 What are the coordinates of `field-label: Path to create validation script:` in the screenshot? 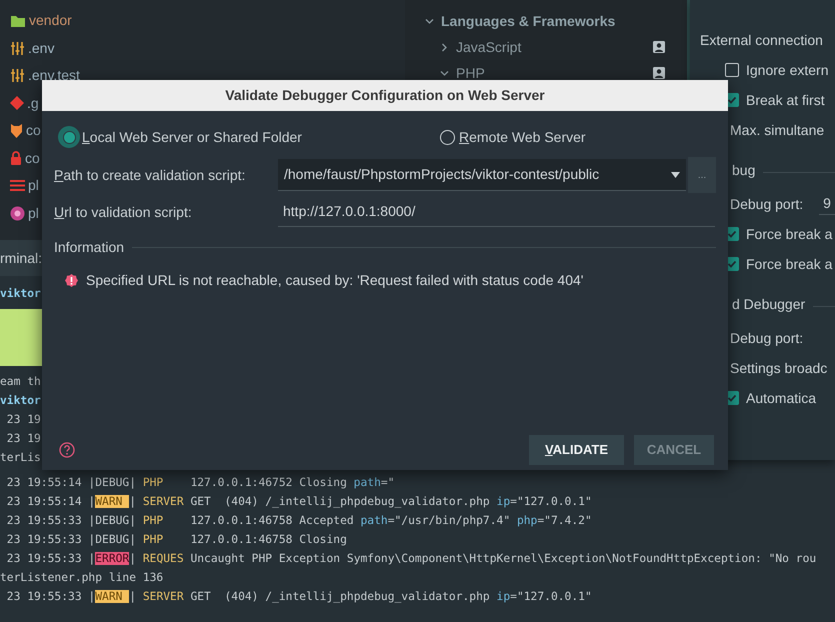 It's located at (150, 175).